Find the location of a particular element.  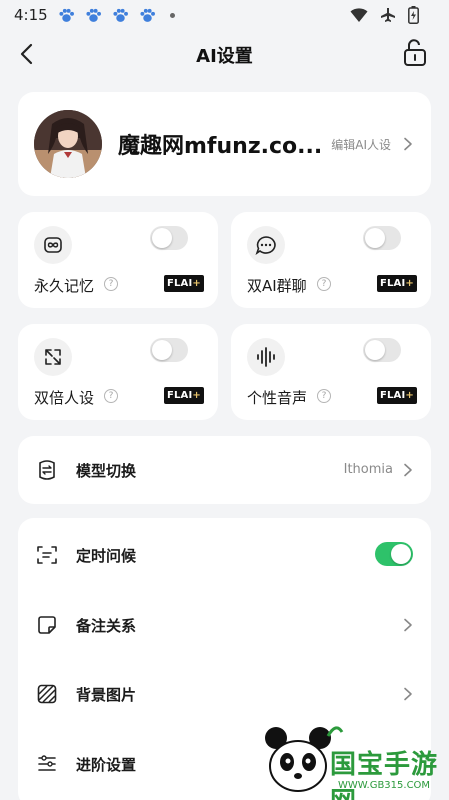

scan-text-icon is located at coordinates (47, 555).